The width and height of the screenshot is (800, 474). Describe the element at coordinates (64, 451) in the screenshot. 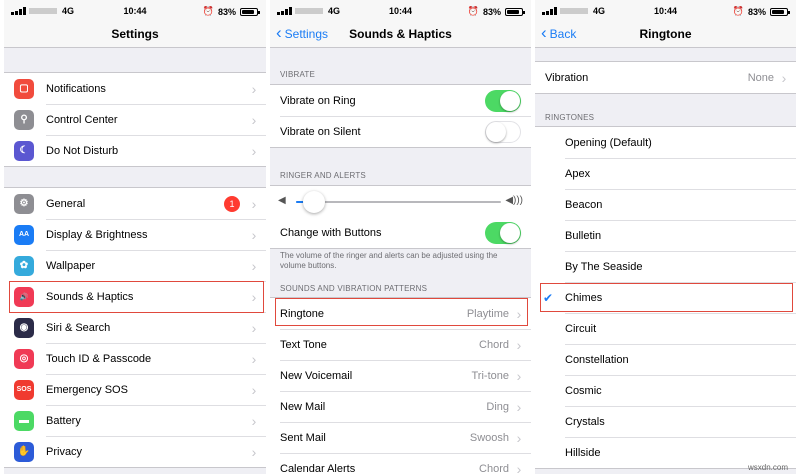

I see `row-label: Privacy` at that location.